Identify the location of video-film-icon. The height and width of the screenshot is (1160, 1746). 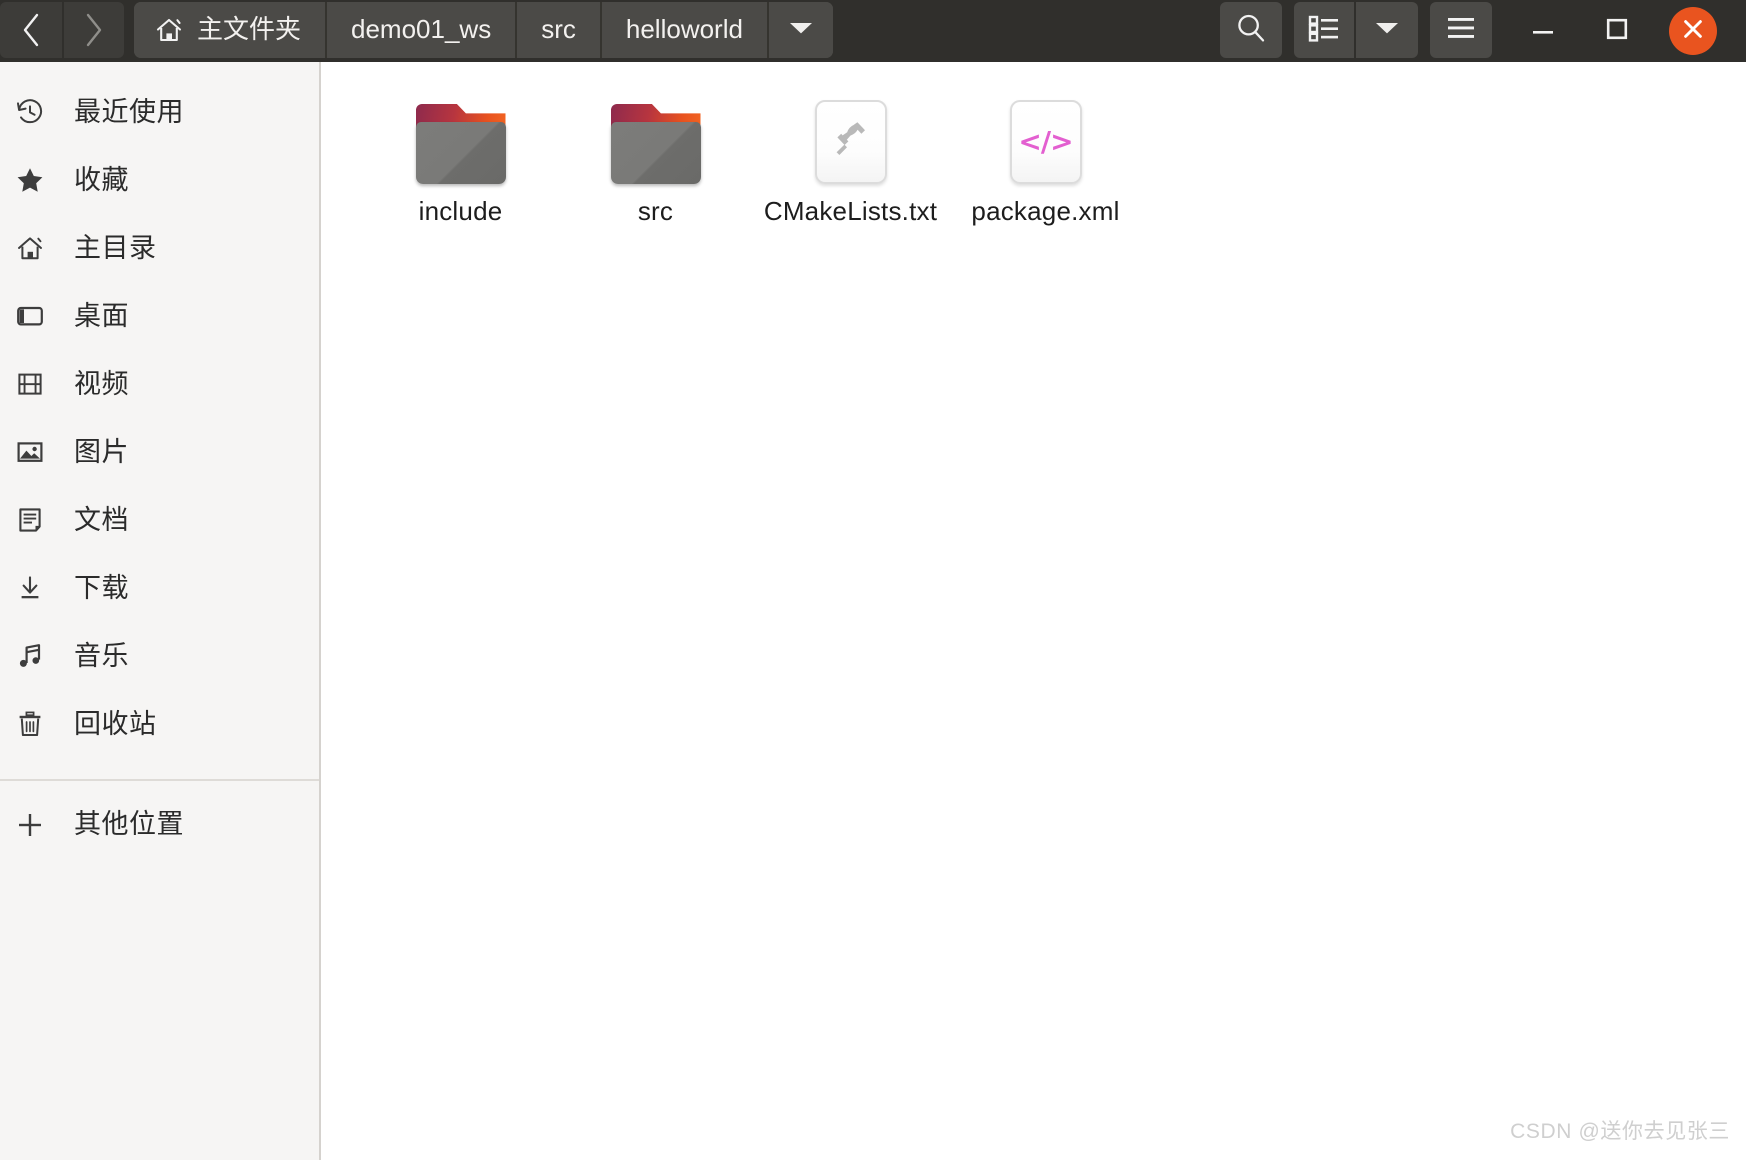
(30, 384).